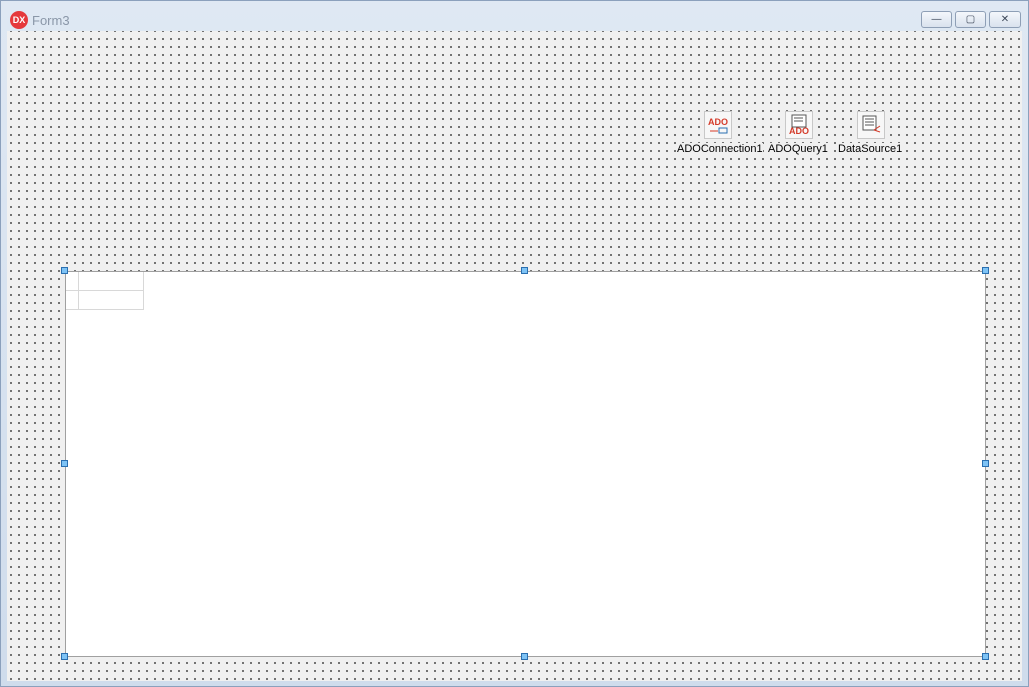  What do you see at coordinates (985, 656) in the screenshot?
I see `resize-handle-bottom-right` at bounding box center [985, 656].